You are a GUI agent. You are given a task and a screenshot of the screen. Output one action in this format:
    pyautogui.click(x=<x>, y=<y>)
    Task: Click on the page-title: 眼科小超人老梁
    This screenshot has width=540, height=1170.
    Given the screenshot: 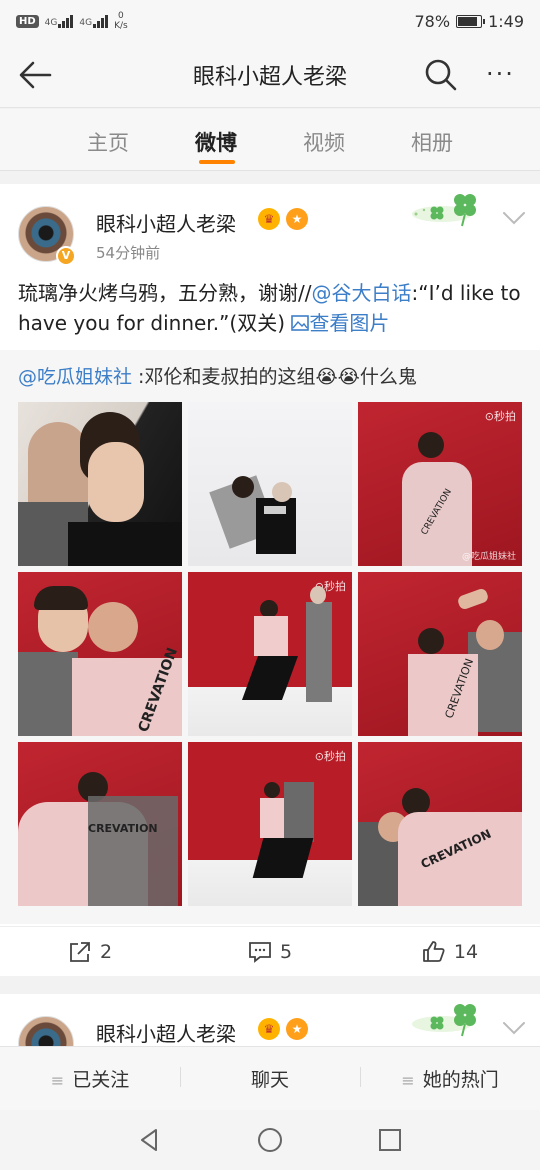 What is the action you would take?
    pyautogui.click(x=269, y=77)
    